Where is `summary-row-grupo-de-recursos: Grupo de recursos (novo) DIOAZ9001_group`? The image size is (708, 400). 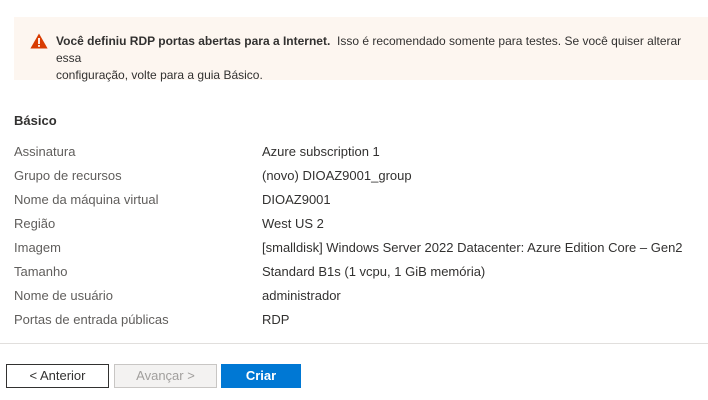
summary-row-grupo-de-recursos: Grupo de recursos (novo) DIOAZ9001_group is located at coordinates (359, 176).